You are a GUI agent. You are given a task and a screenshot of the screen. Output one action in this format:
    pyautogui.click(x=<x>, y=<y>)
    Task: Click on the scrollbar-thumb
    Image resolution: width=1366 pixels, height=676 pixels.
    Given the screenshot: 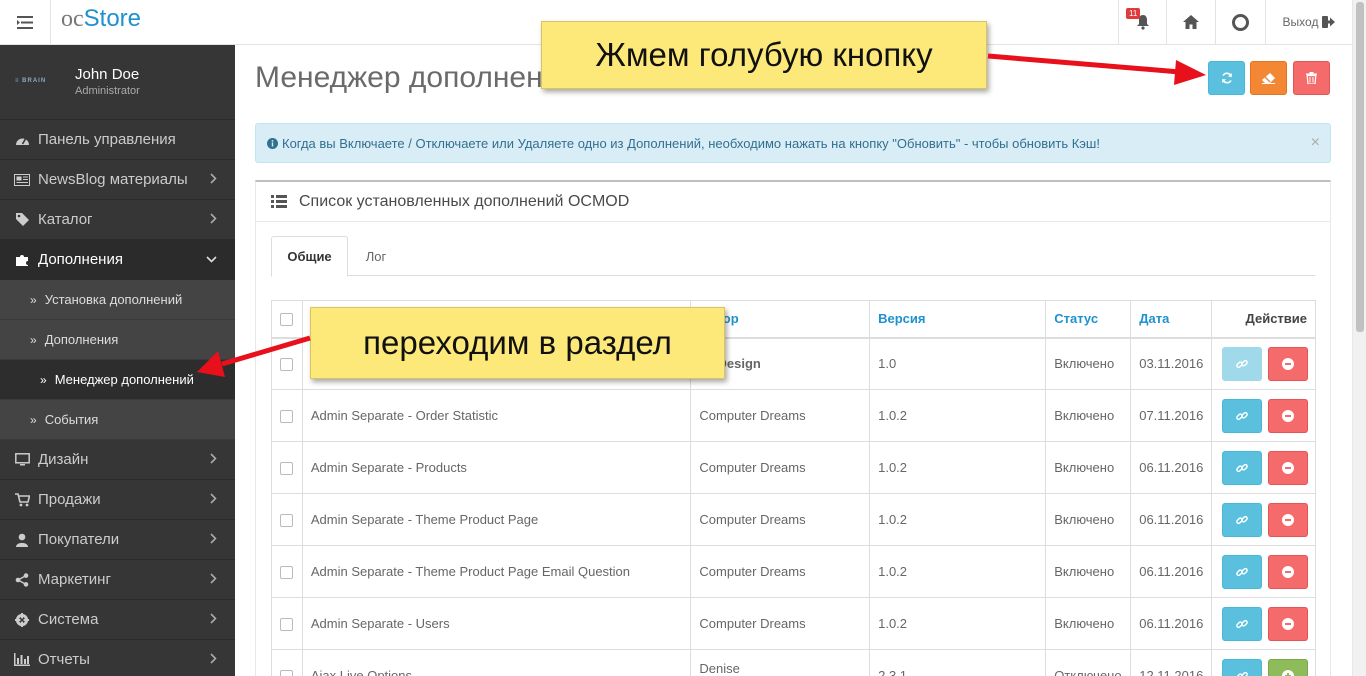 What is the action you would take?
    pyautogui.click(x=1360, y=167)
    